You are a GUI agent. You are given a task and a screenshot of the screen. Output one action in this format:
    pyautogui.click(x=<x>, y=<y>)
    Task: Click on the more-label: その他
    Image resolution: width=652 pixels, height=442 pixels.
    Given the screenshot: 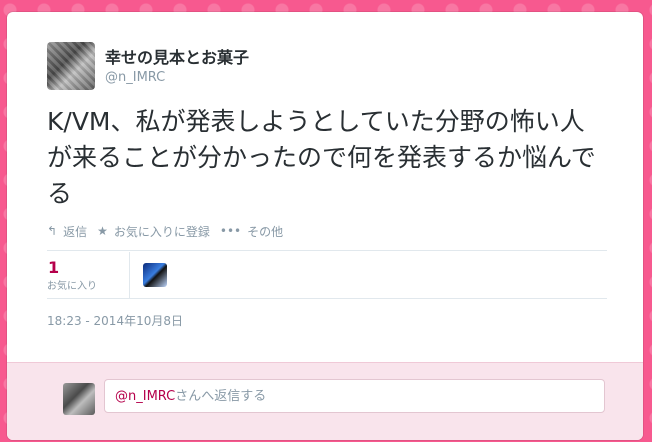 What is the action you would take?
    pyautogui.click(x=265, y=231)
    